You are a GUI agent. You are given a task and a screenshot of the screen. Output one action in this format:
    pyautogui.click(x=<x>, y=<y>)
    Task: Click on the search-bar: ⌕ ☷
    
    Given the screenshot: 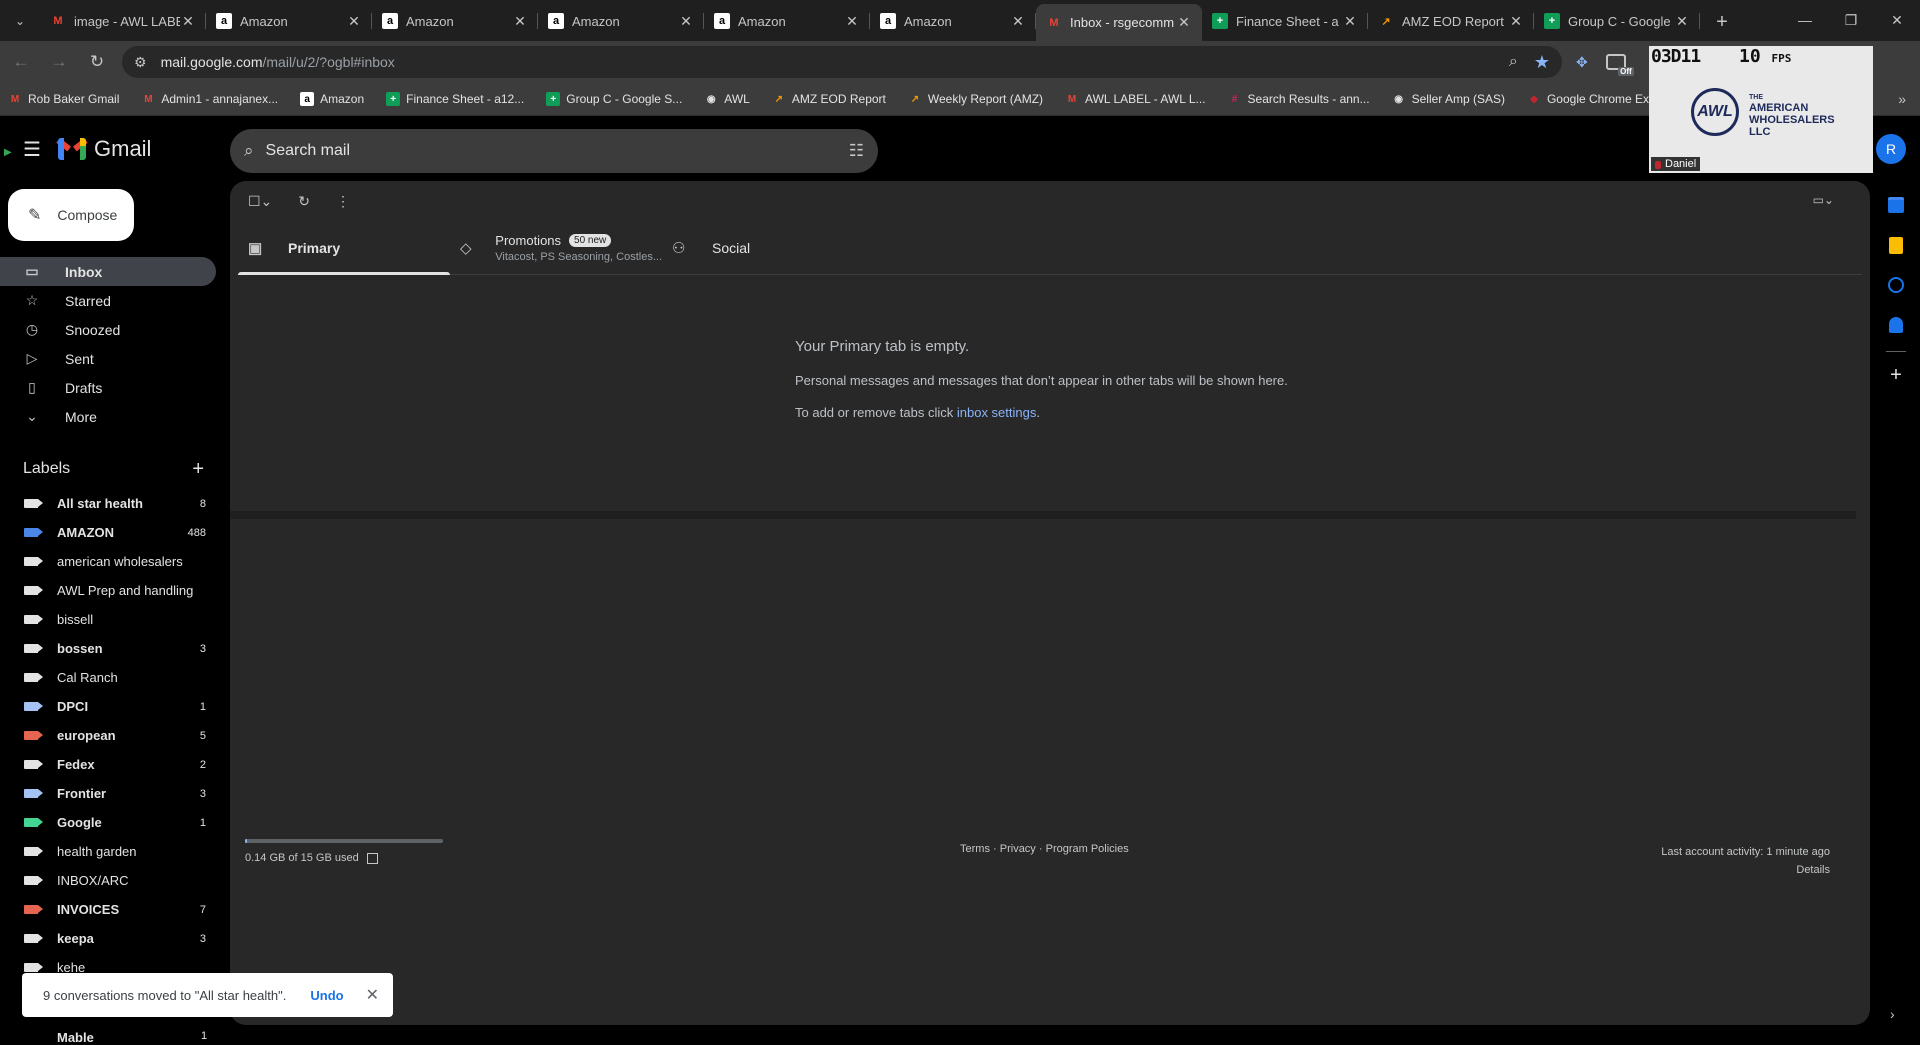 What is the action you would take?
    pyautogui.click(x=554, y=151)
    